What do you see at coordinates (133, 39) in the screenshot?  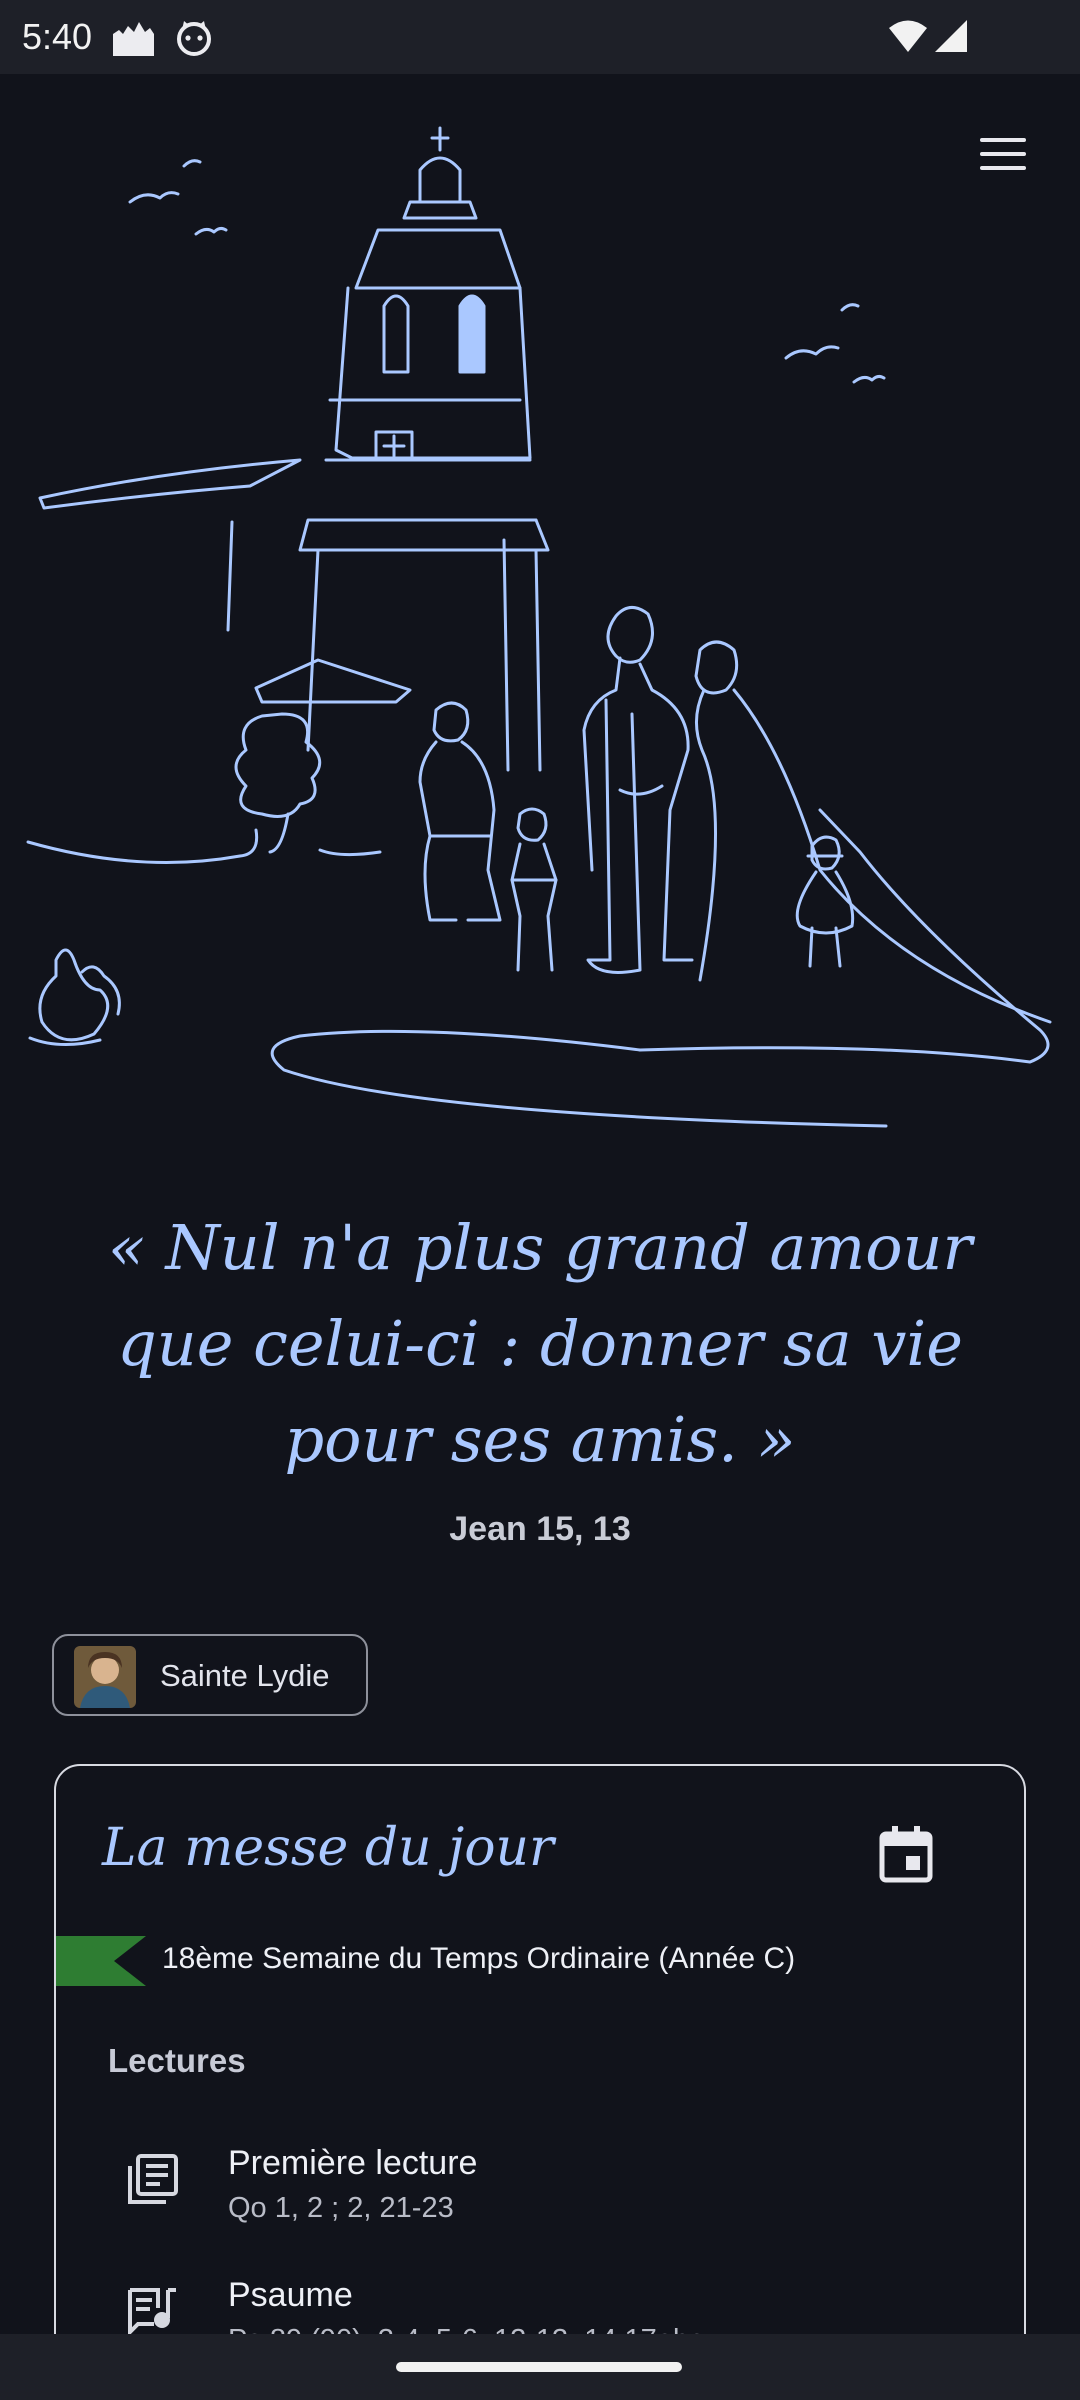 I see `castle-notification-icon` at bounding box center [133, 39].